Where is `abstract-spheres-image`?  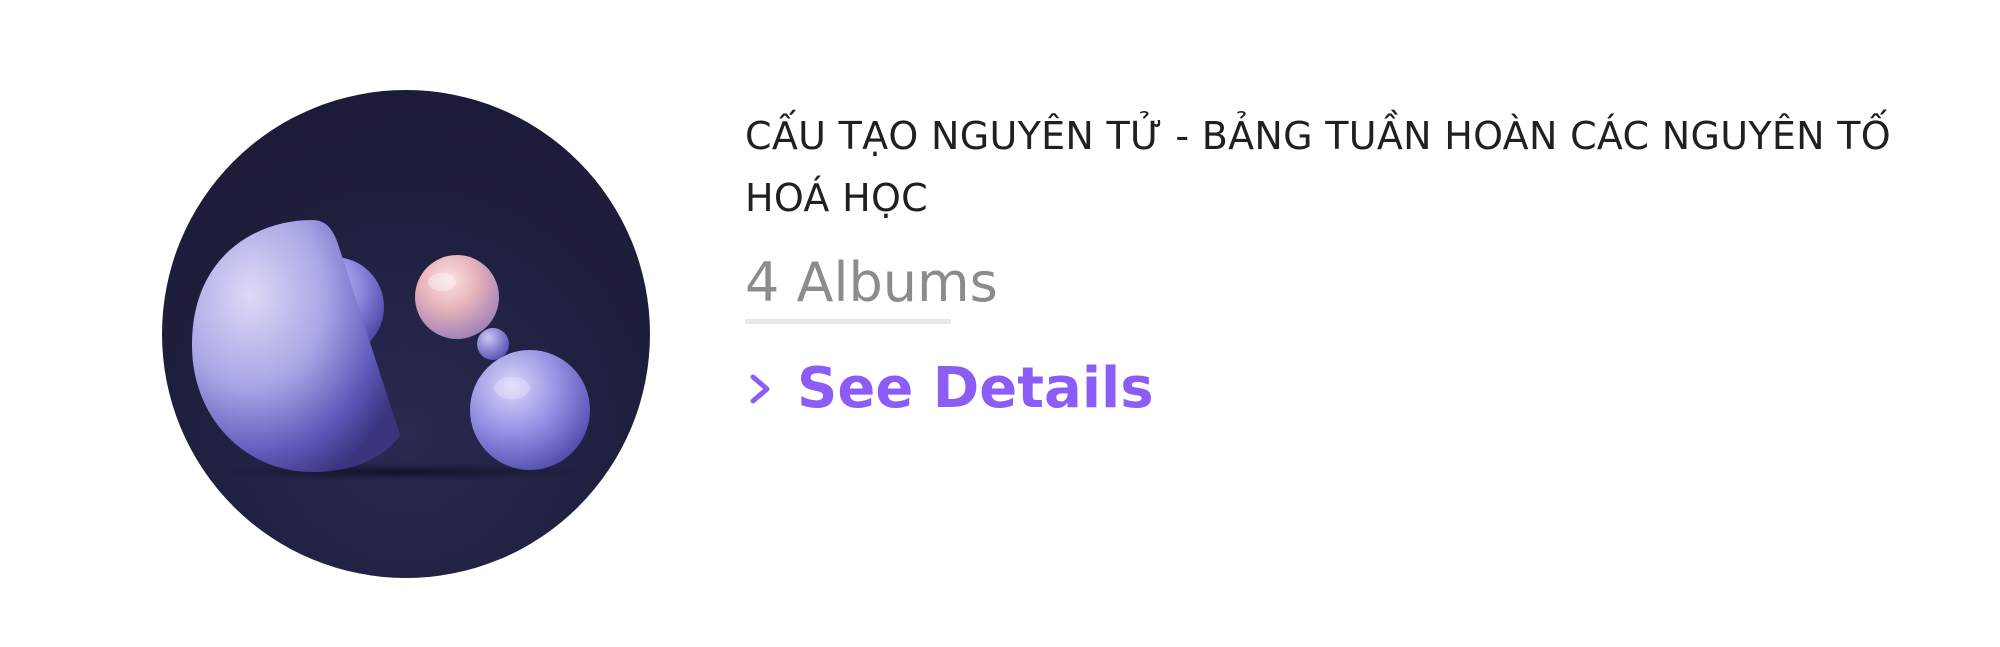 abstract-spheres-image is located at coordinates (391, 350).